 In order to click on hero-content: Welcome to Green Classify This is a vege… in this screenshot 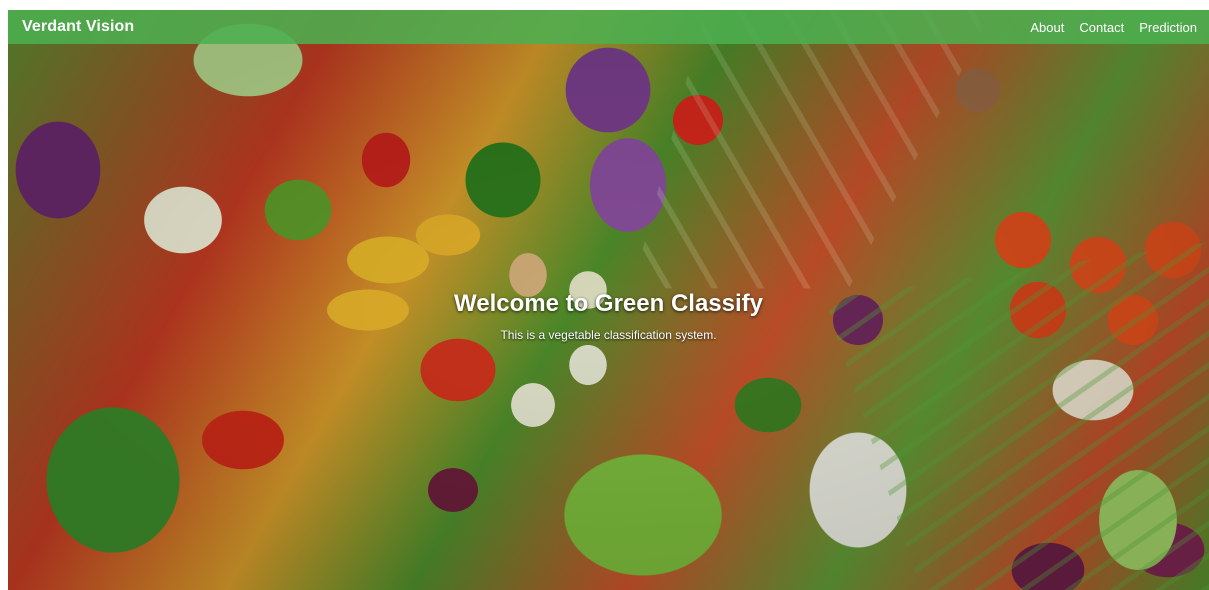, I will do `click(608, 316)`.